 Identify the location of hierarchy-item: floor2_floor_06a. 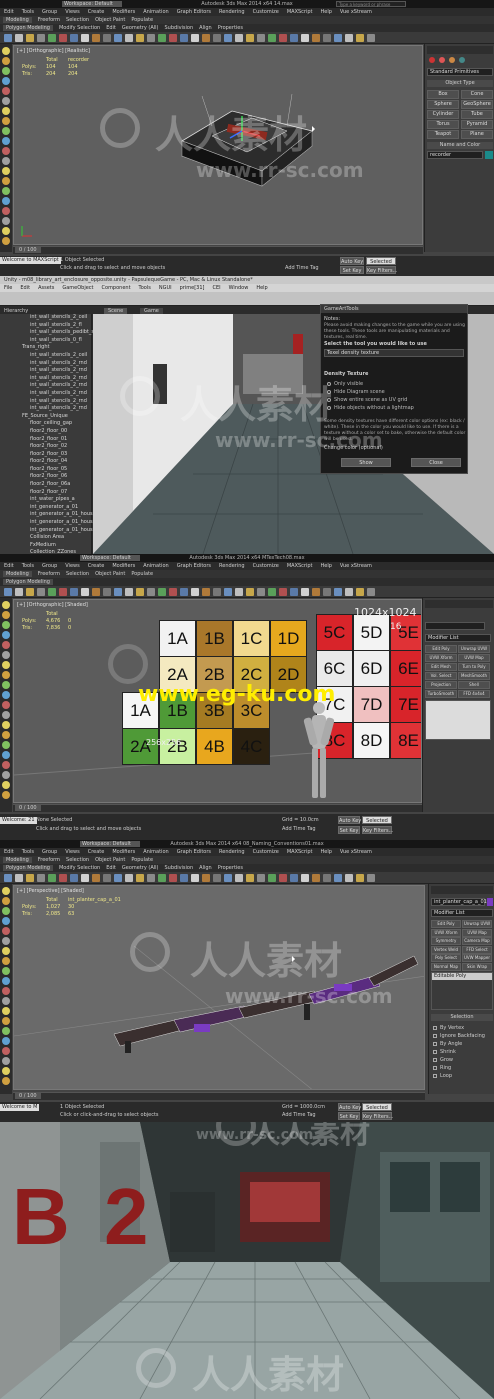
(45, 485).